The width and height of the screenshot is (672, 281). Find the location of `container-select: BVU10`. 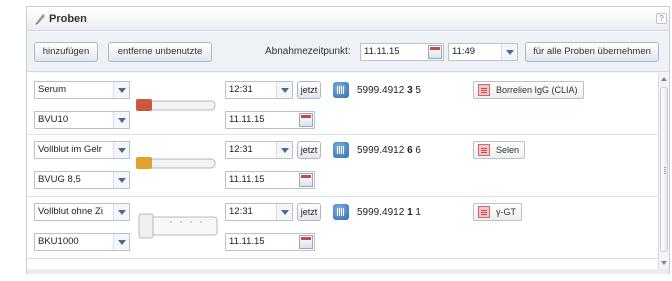

container-select: BVU10 is located at coordinates (82, 120).